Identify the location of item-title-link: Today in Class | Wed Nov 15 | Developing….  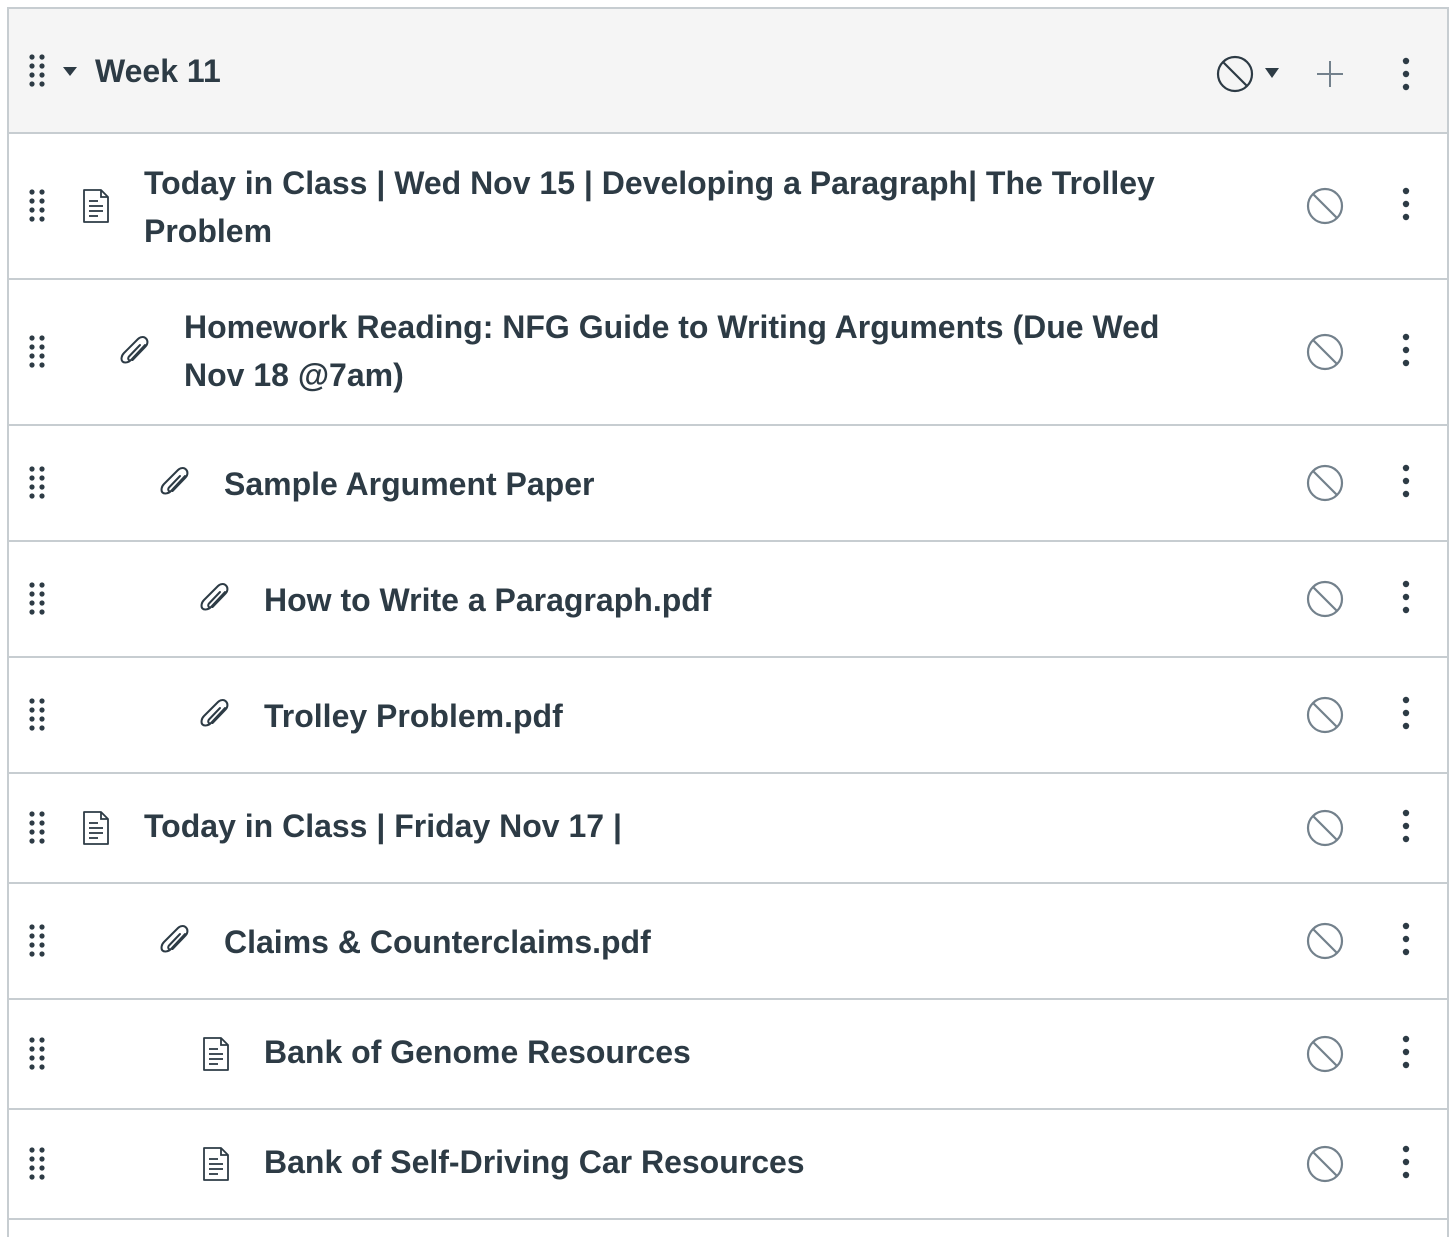
(656, 207).